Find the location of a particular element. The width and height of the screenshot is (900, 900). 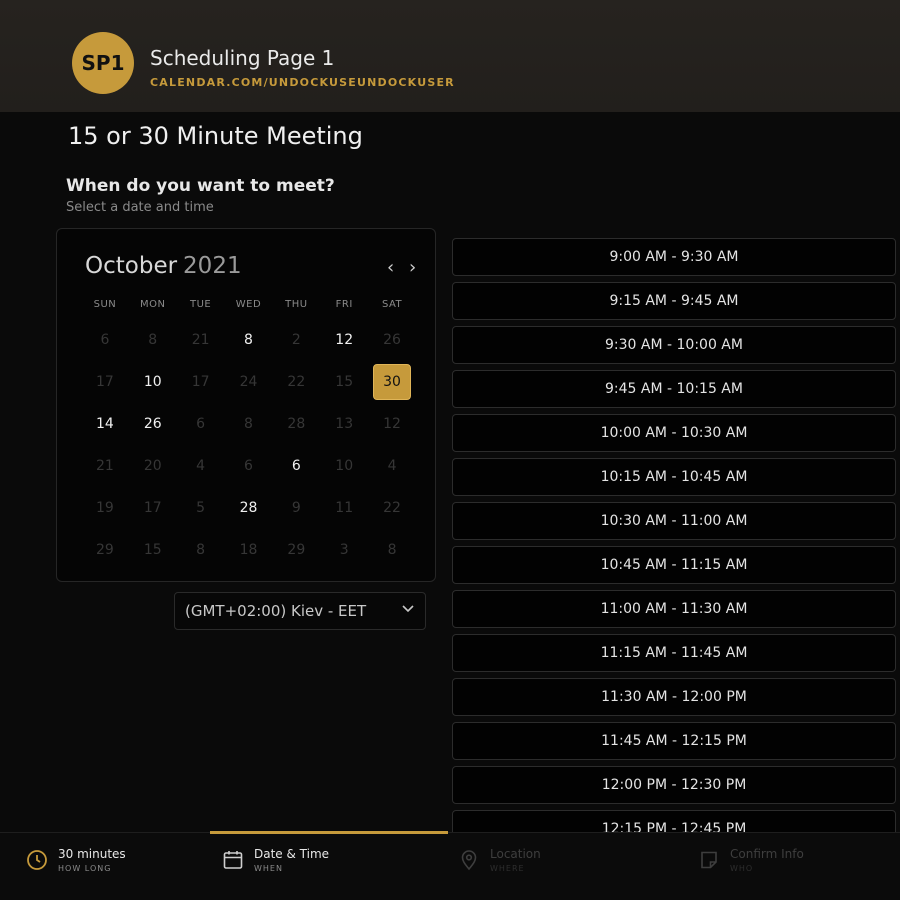

calendar-day: 15 is located at coordinates (344, 382).